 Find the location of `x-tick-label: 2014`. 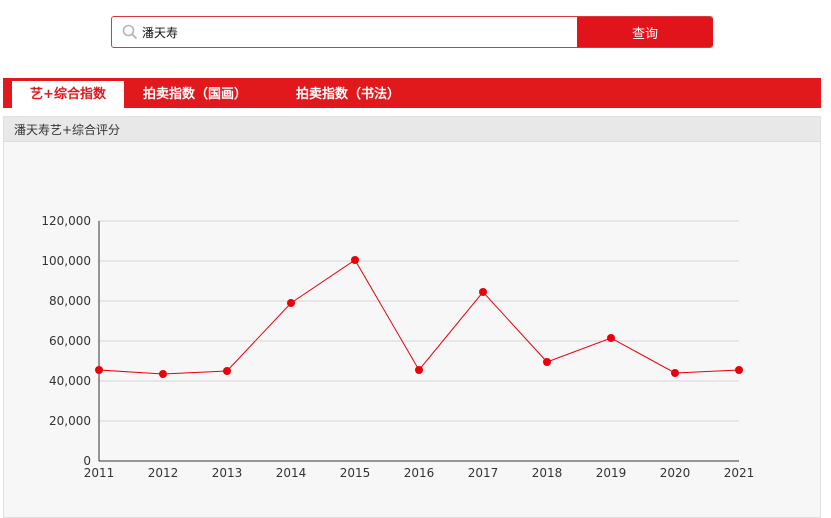

x-tick-label: 2014 is located at coordinates (291, 473).